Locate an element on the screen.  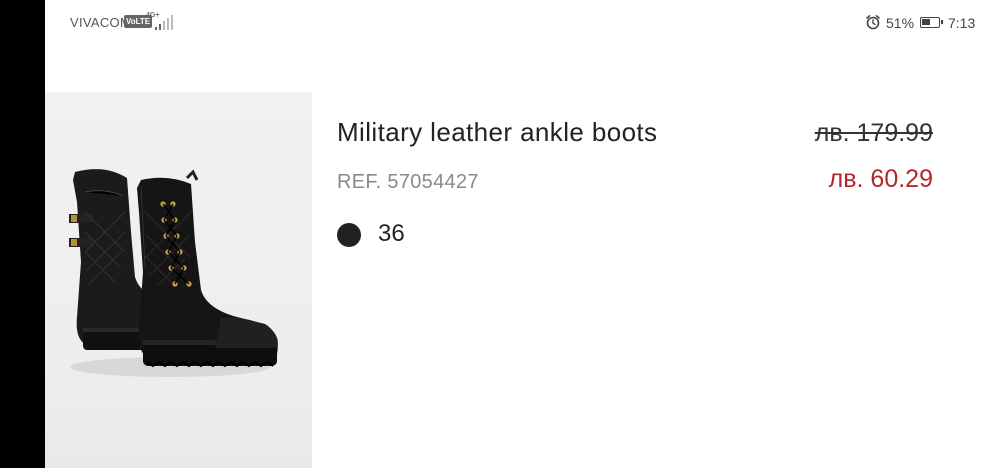
signal-icon is located at coordinates (162, 22).